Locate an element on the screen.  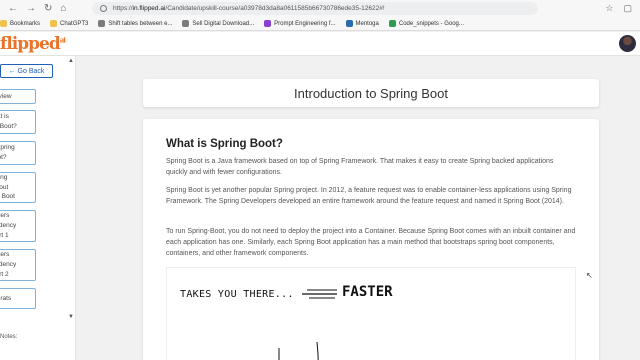
speed-lines-sketch is located at coordinates (307, 324).